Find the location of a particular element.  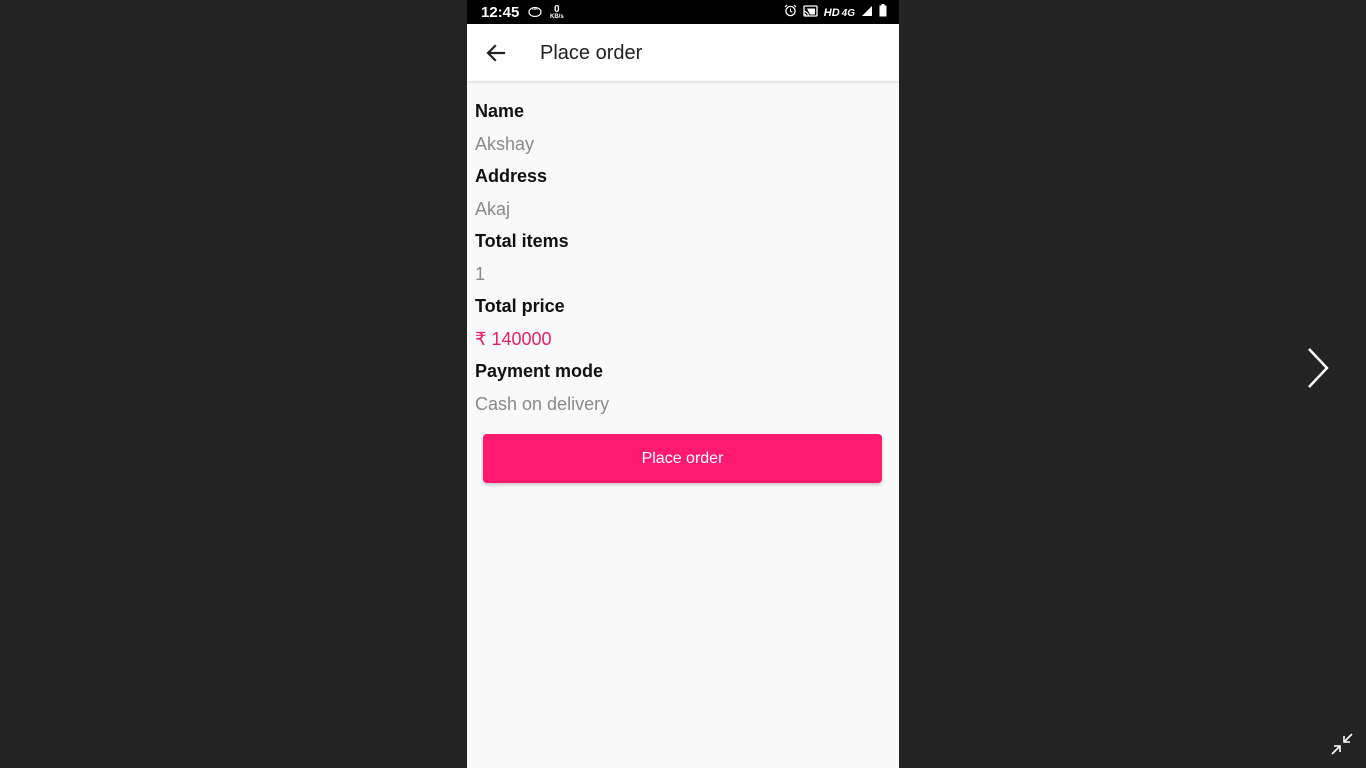

address-value: Akaj is located at coordinates (493, 209).